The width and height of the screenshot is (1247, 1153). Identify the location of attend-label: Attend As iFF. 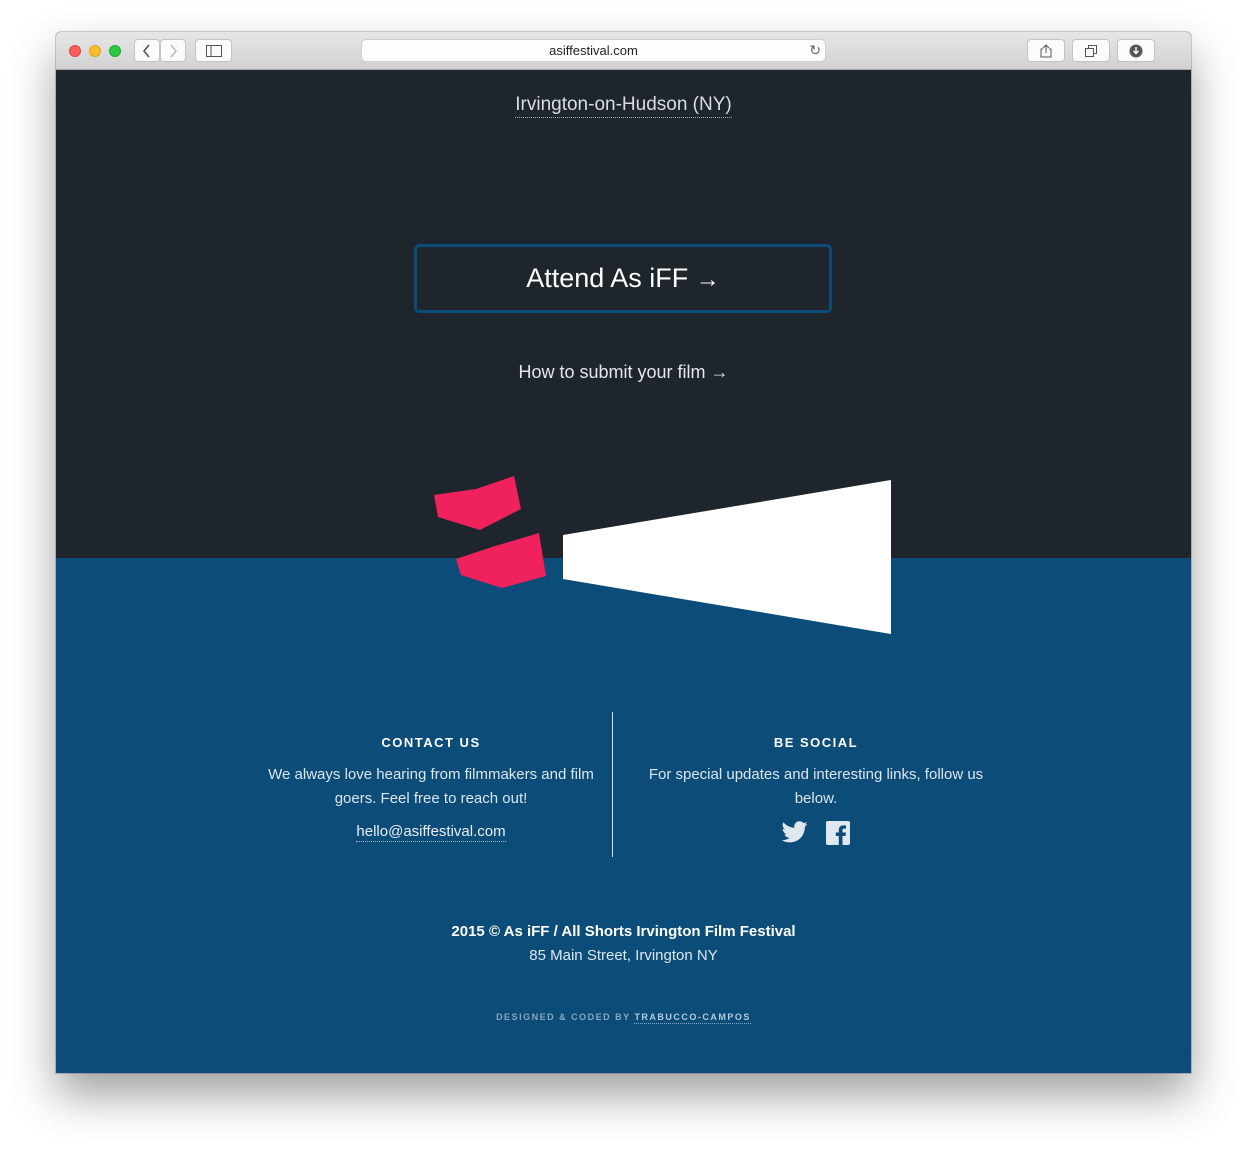
(607, 278).